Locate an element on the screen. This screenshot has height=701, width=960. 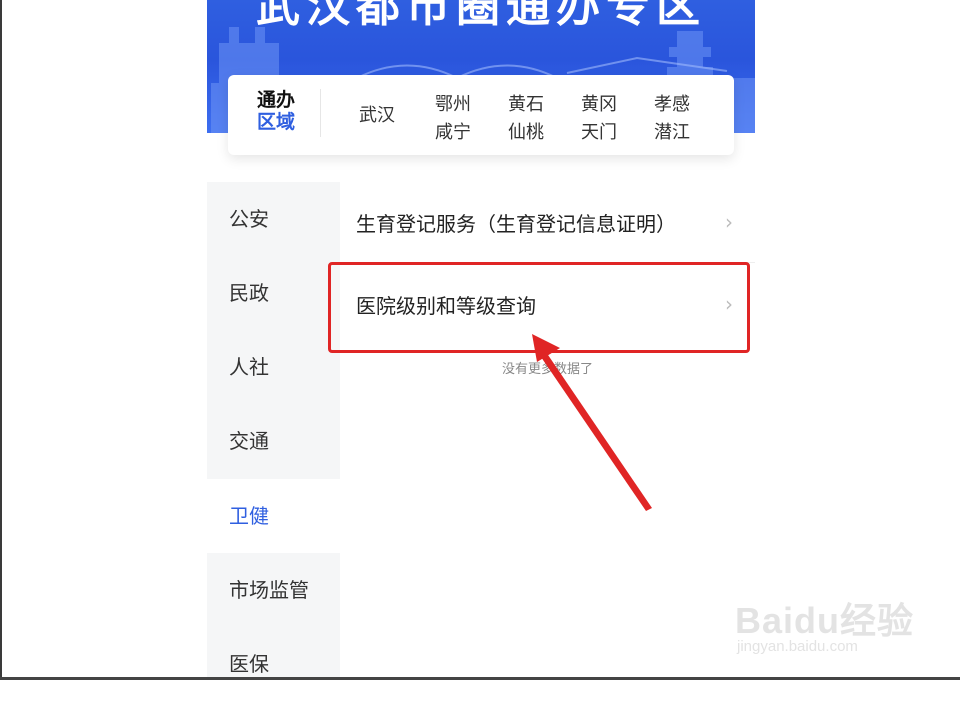
watermark-sub: jingyan.baidu.com is located at coordinates (797, 646).